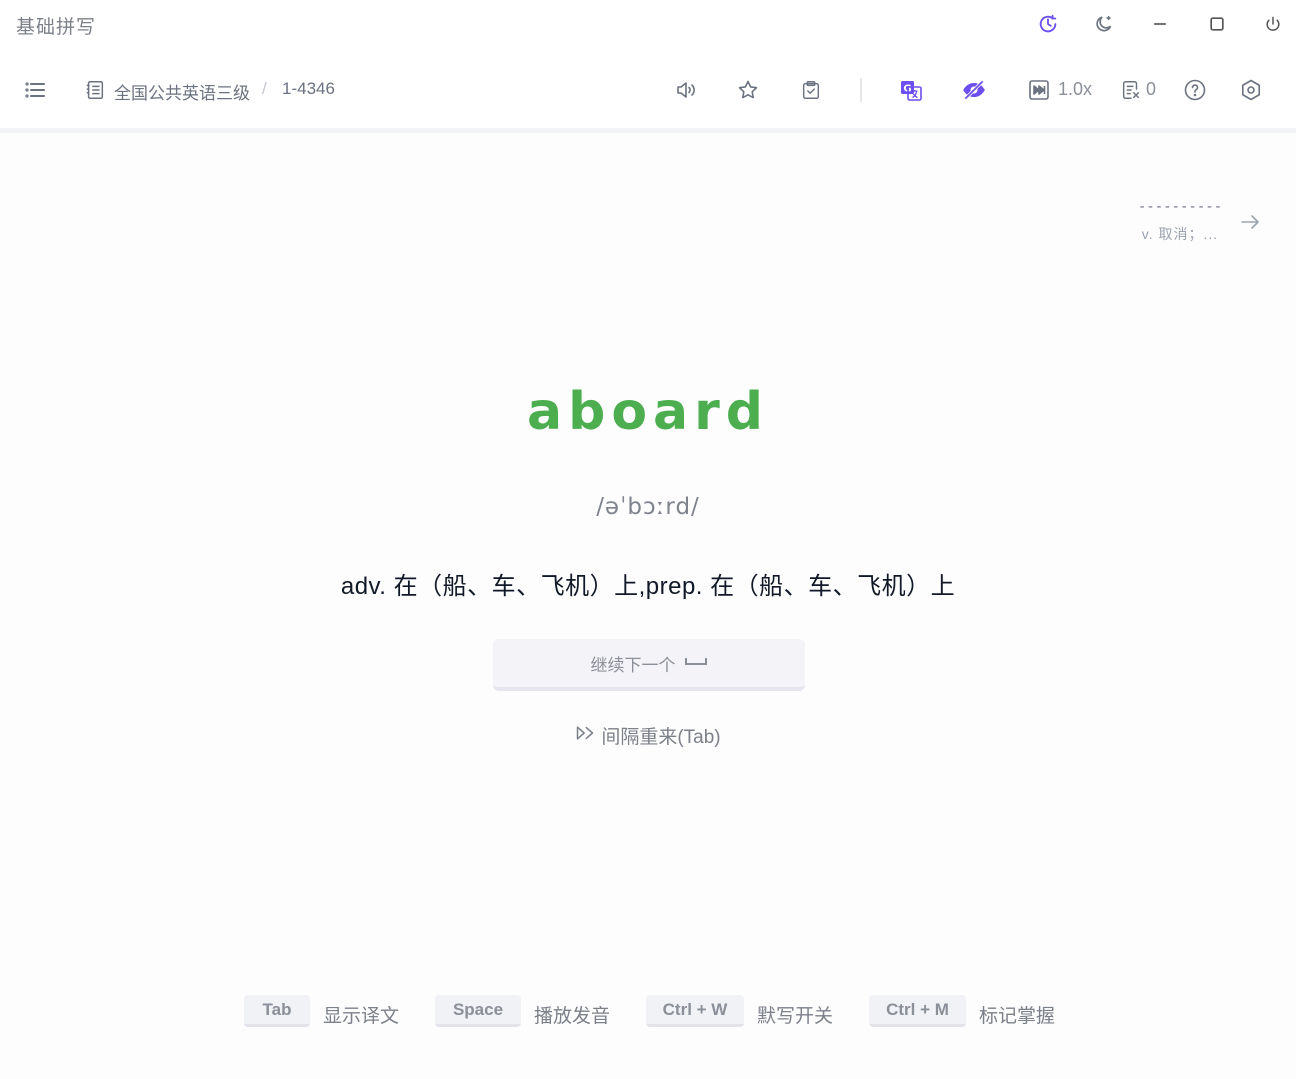 This screenshot has width=1296, height=1079. What do you see at coordinates (1180, 207) in the screenshot?
I see `next-word-masked: ----------` at bounding box center [1180, 207].